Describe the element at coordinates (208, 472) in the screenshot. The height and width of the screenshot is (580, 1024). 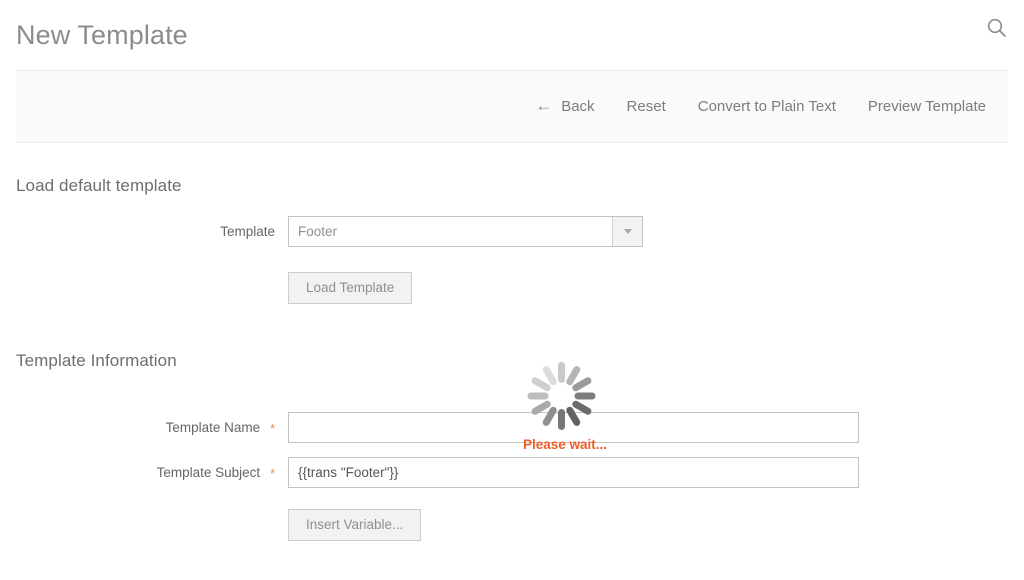
I see `template-subject-label-text: Template Subject` at that location.